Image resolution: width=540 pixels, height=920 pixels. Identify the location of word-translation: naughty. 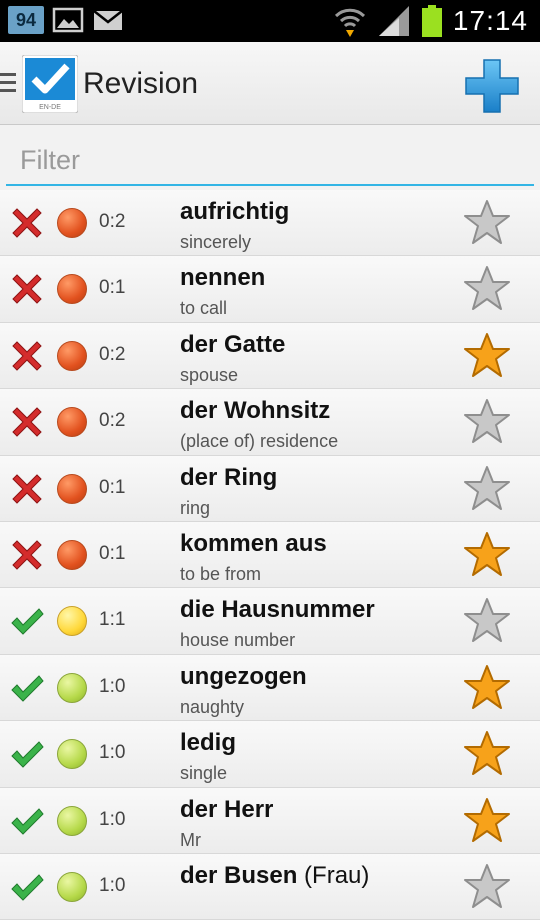
(212, 706).